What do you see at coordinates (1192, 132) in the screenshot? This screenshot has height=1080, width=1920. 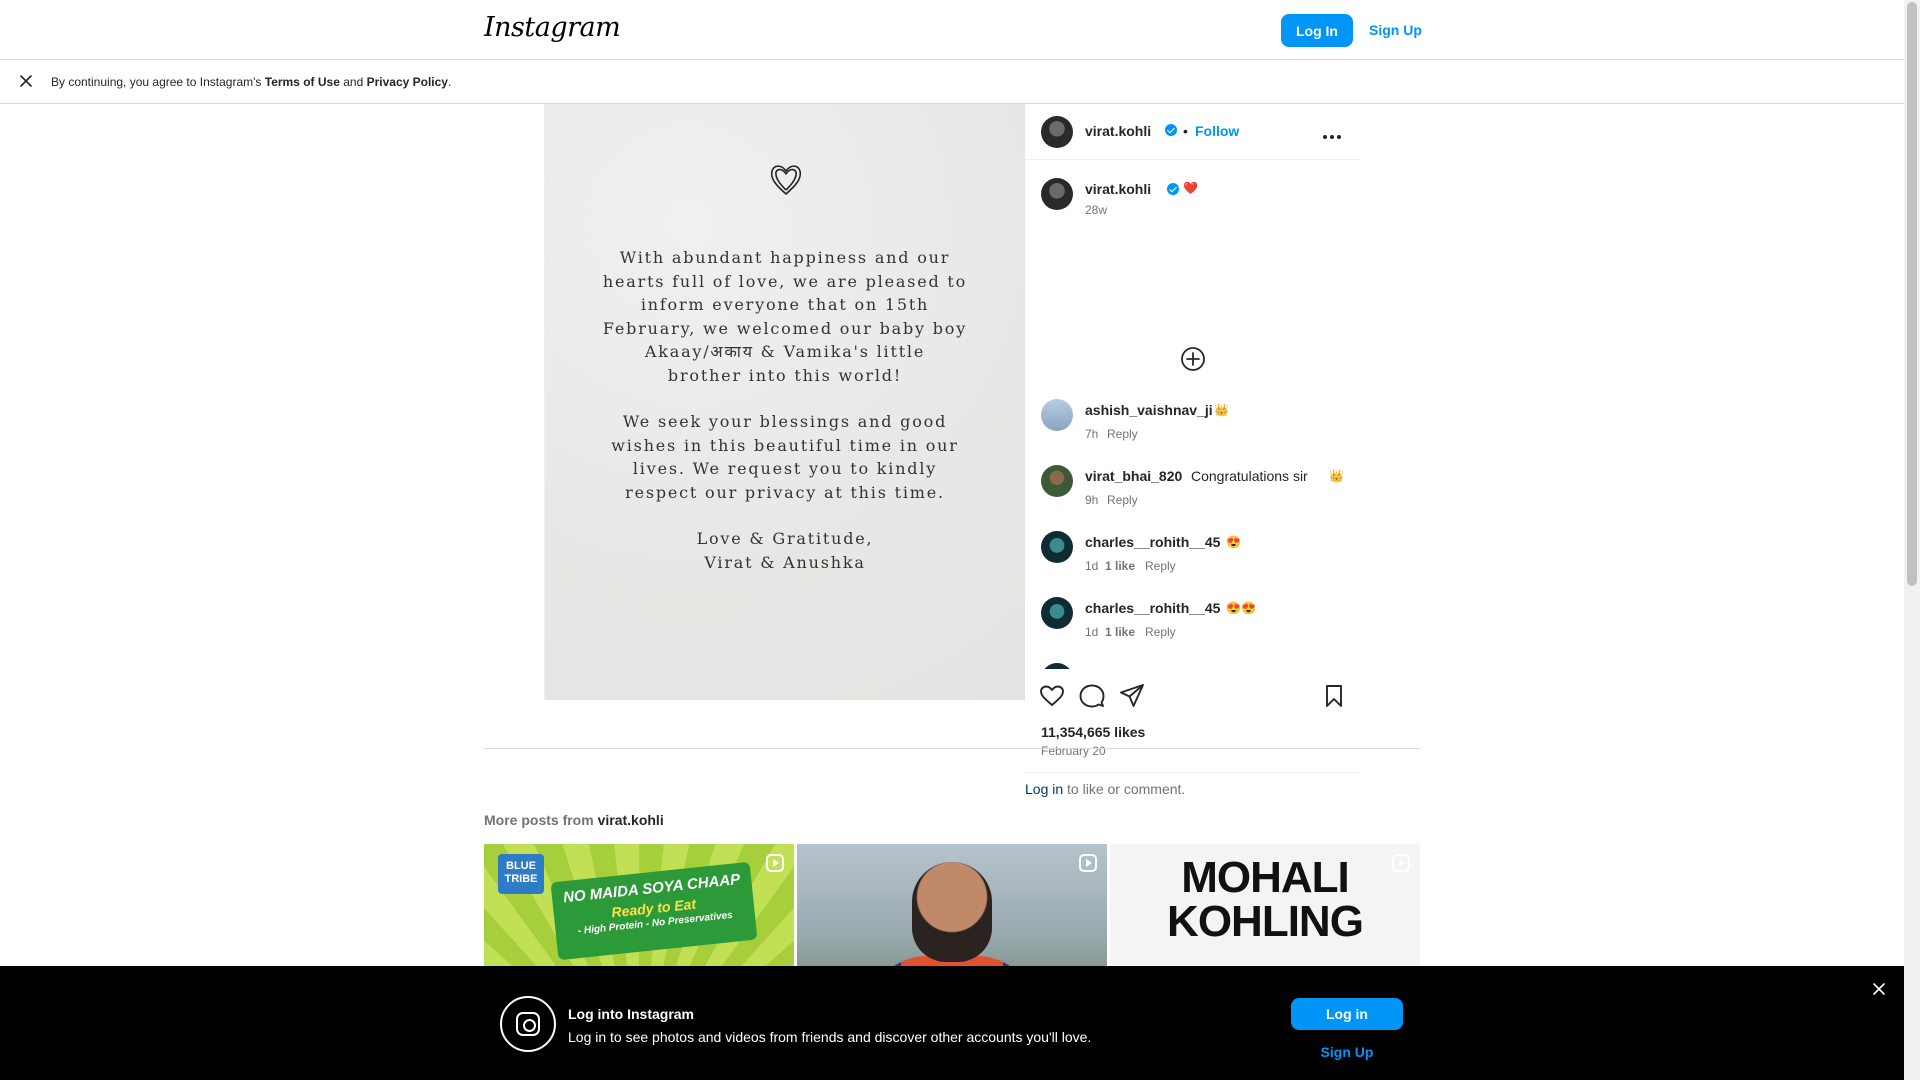 I see `post-header: virat.kohli • Follow` at bounding box center [1192, 132].